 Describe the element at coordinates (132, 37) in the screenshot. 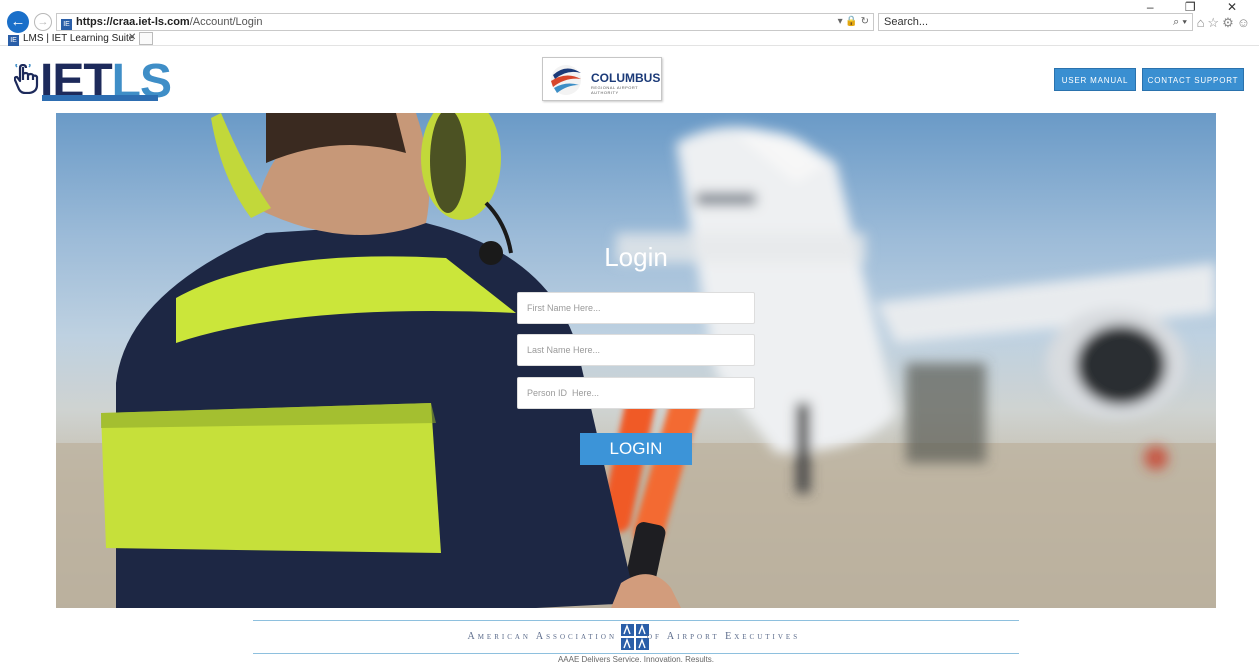

I see `tab-close-icon: ✕` at that location.